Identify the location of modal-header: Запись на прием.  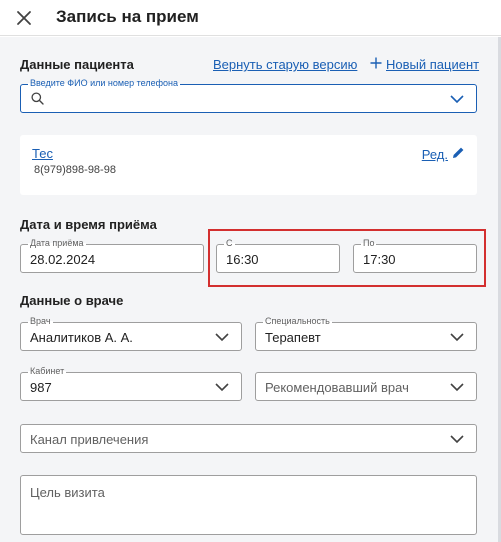
(250, 18).